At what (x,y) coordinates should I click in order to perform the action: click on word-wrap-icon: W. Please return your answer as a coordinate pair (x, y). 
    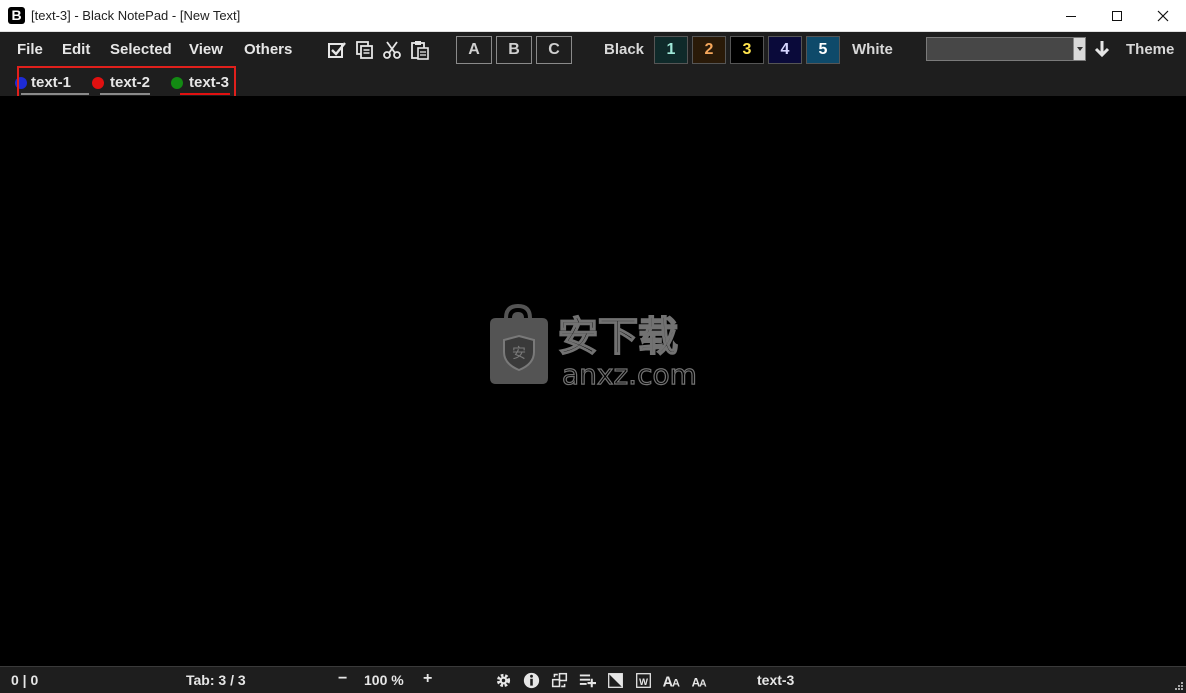
    Looking at the image, I should click on (643, 680).